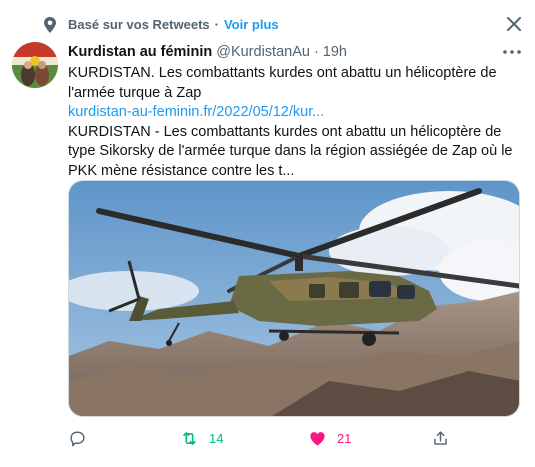 The image size is (535, 467). I want to click on context-label: Basé sur vos Retweets, so click(139, 24).